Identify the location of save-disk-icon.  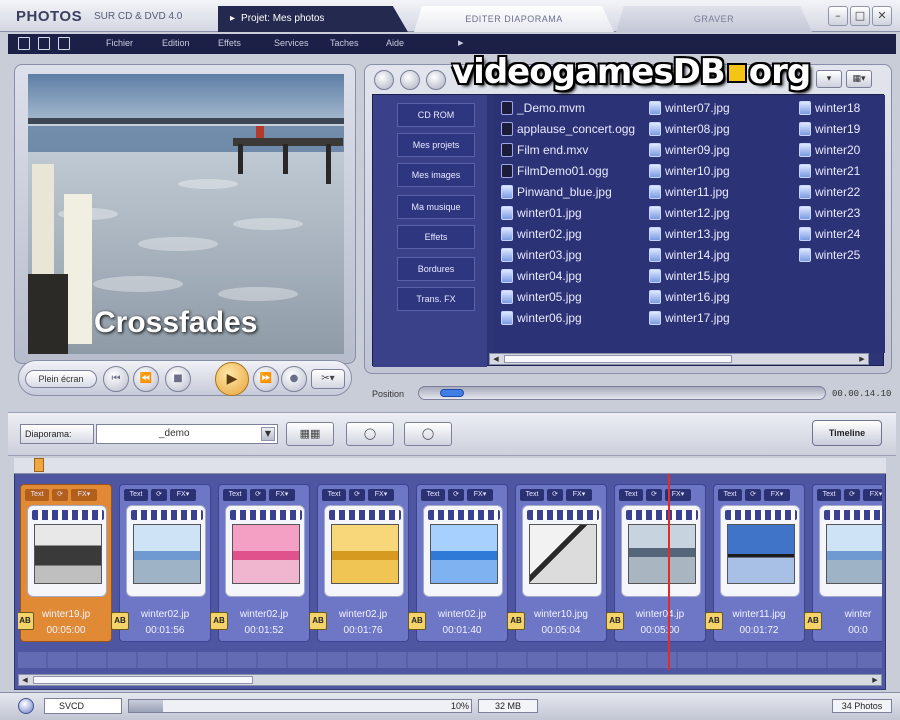
(64, 43).